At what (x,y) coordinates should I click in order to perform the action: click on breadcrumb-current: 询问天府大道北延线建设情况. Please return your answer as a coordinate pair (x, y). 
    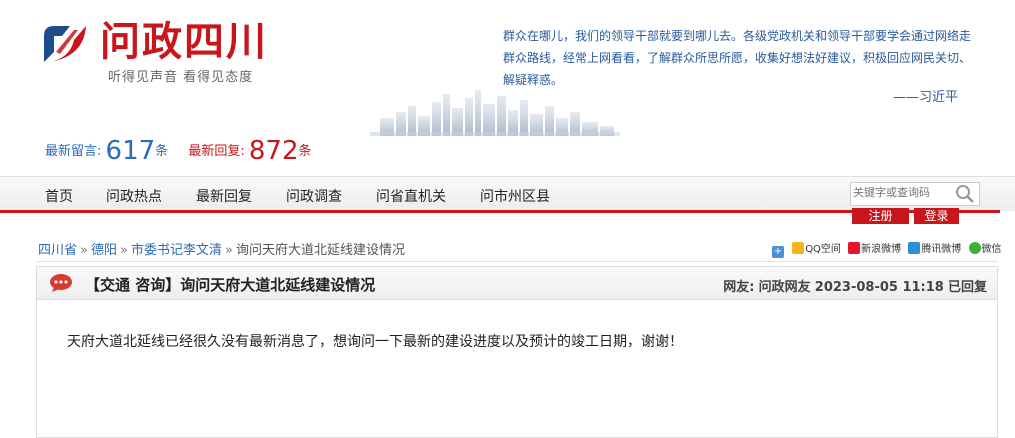
    Looking at the image, I should click on (320, 250).